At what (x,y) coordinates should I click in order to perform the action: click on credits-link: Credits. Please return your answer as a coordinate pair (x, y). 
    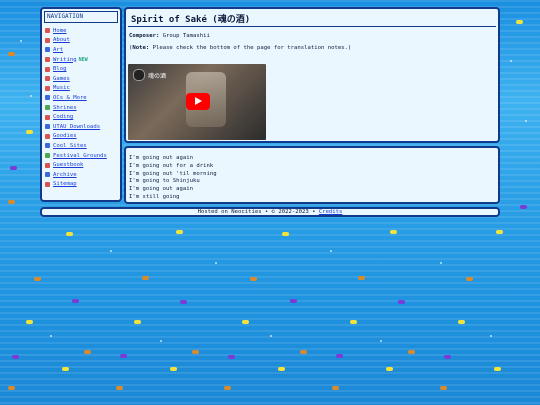
    Looking at the image, I should click on (331, 212).